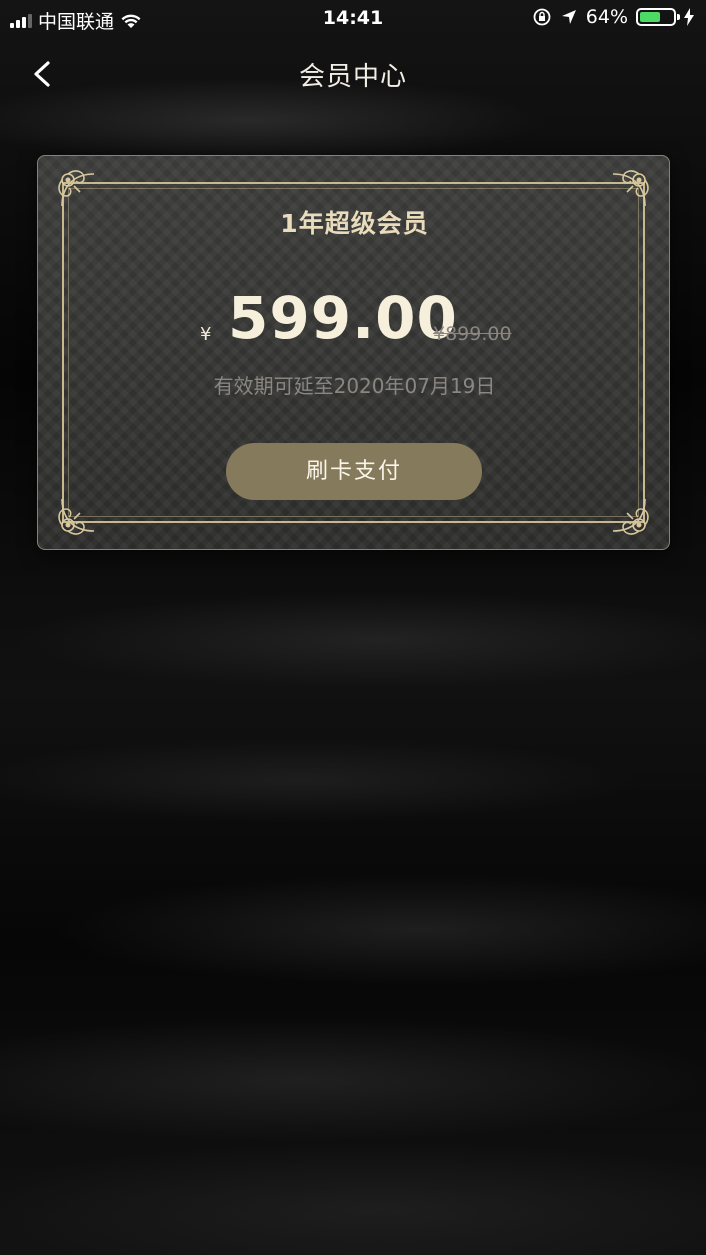 Image resolution: width=706 pixels, height=1255 pixels. Describe the element at coordinates (343, 318) in the screenshot. I see `current-price: 599.00` at that location.